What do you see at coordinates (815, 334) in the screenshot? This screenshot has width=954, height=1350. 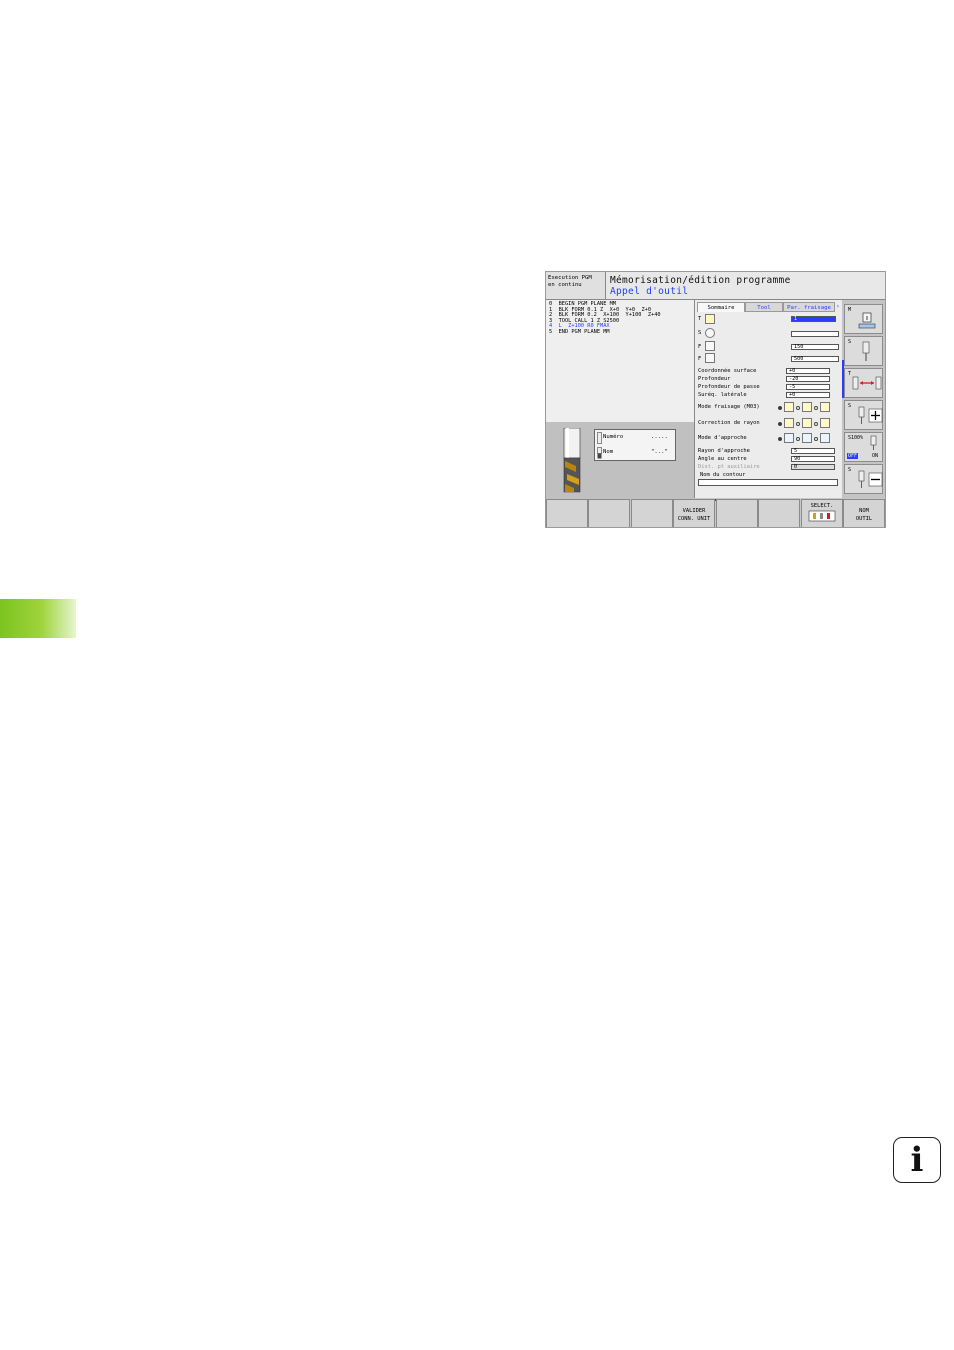 I see `spindle-speed-field` at bounding box center [815, 334].